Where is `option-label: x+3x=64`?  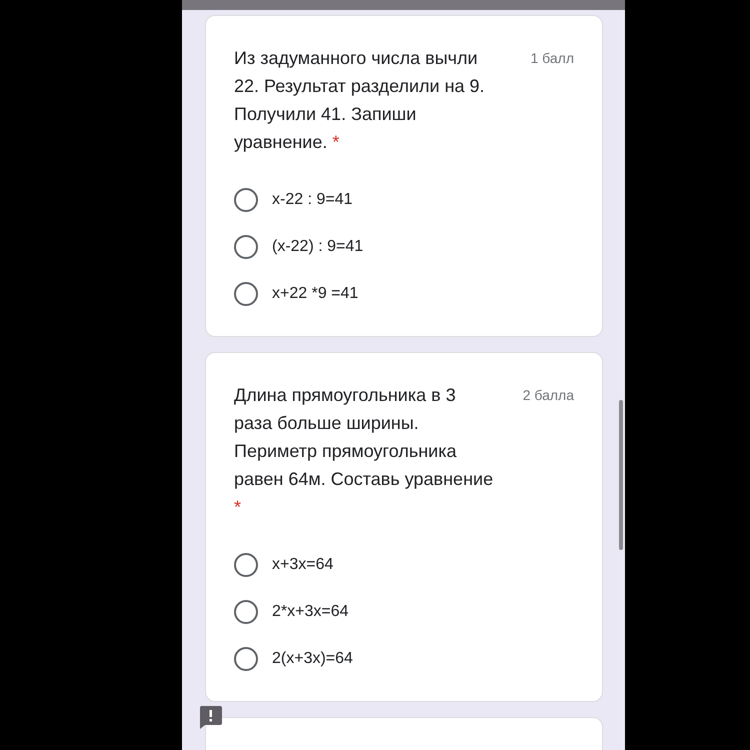
option-label: x+3x=64 is located at coordinates (303, 565).